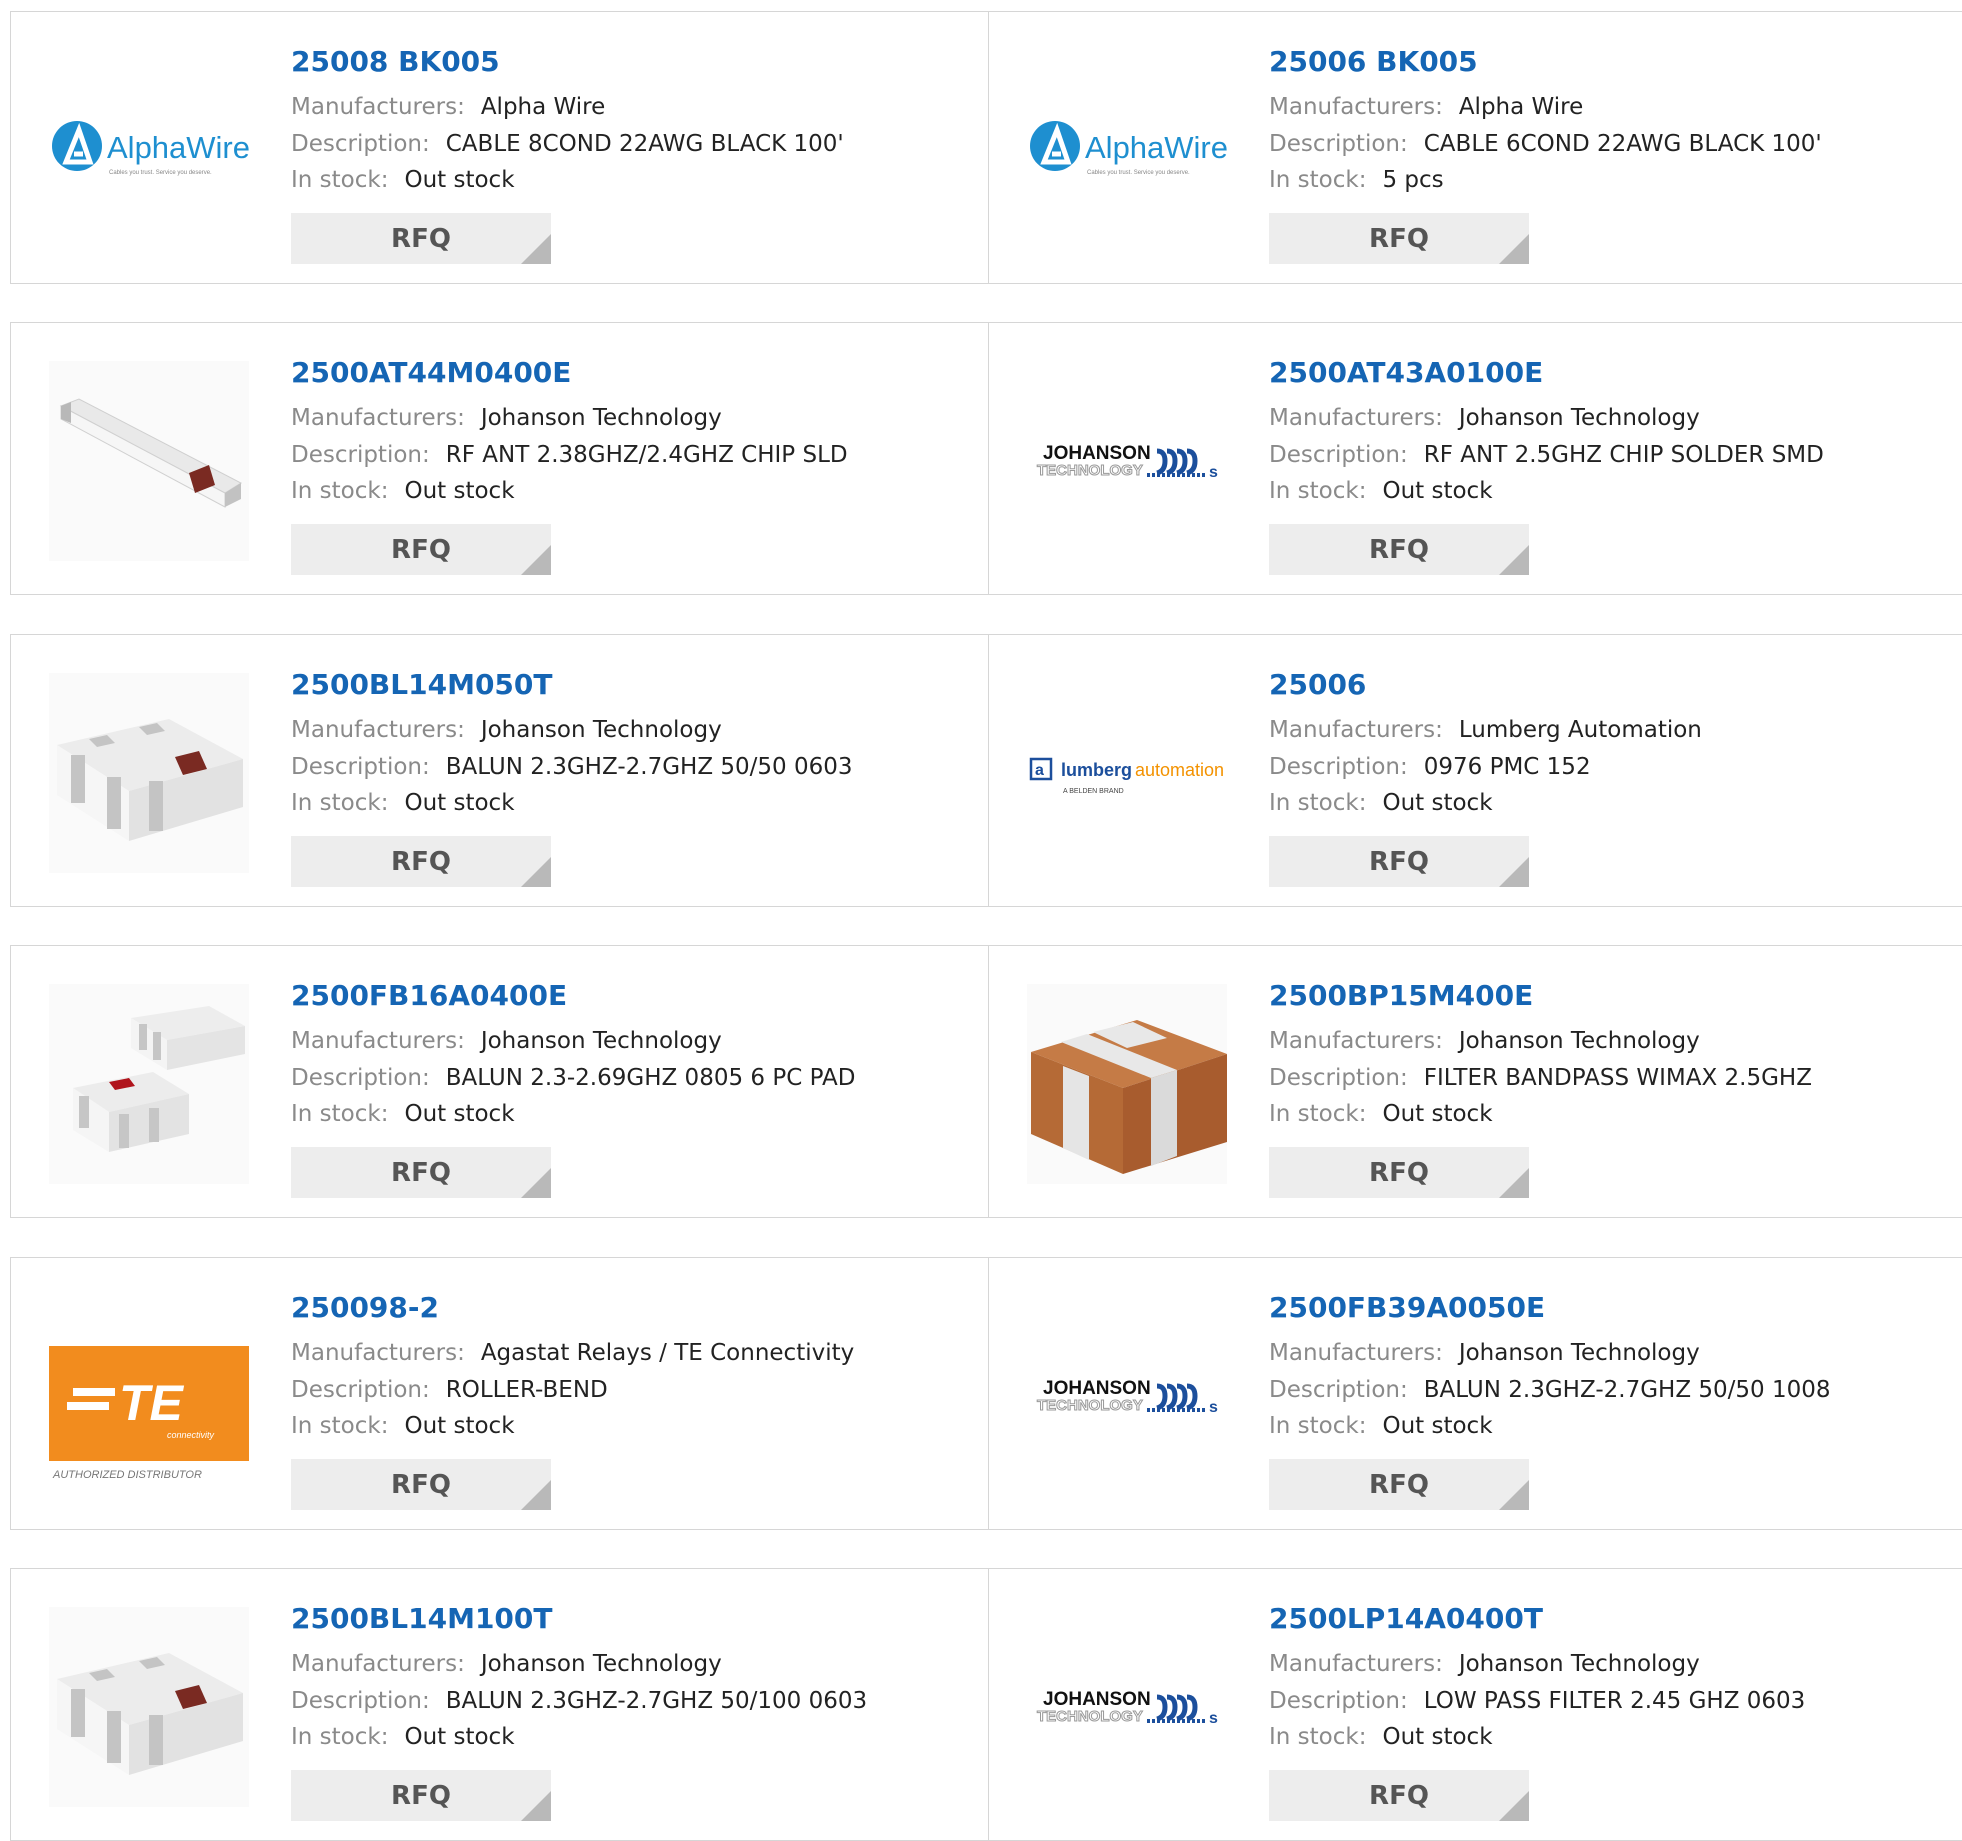 The height and width of the screenshot is (1841, 1962). I want to click on product-part-number-link: 2500BP15M400E, so click(1401, 995).